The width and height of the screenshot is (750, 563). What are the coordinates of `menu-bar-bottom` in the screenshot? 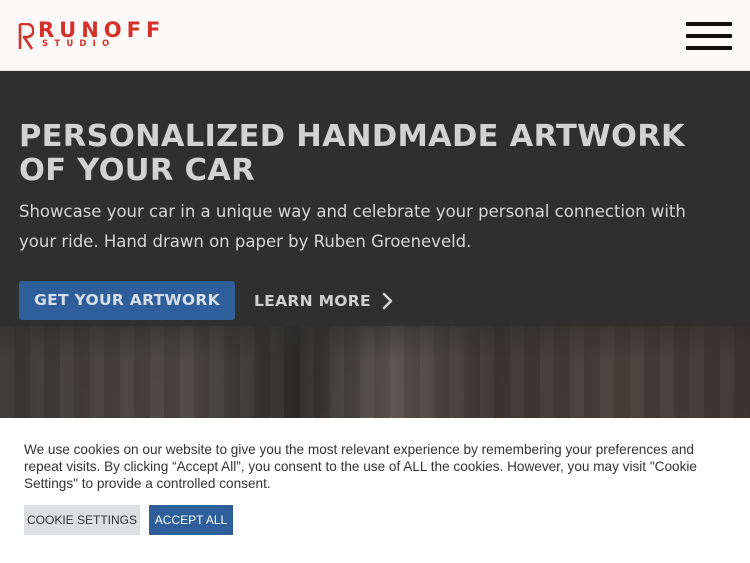 It's located at (709, 48).